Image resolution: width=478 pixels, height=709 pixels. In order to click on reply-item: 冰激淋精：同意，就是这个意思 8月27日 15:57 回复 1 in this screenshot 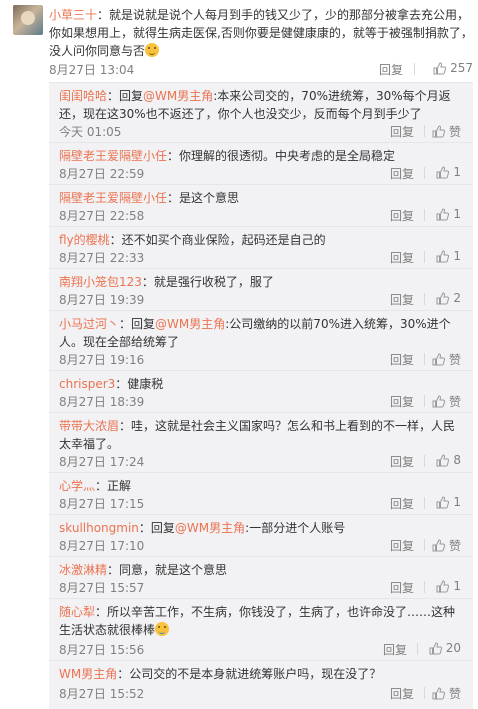, I will do `click(261, 578)`.